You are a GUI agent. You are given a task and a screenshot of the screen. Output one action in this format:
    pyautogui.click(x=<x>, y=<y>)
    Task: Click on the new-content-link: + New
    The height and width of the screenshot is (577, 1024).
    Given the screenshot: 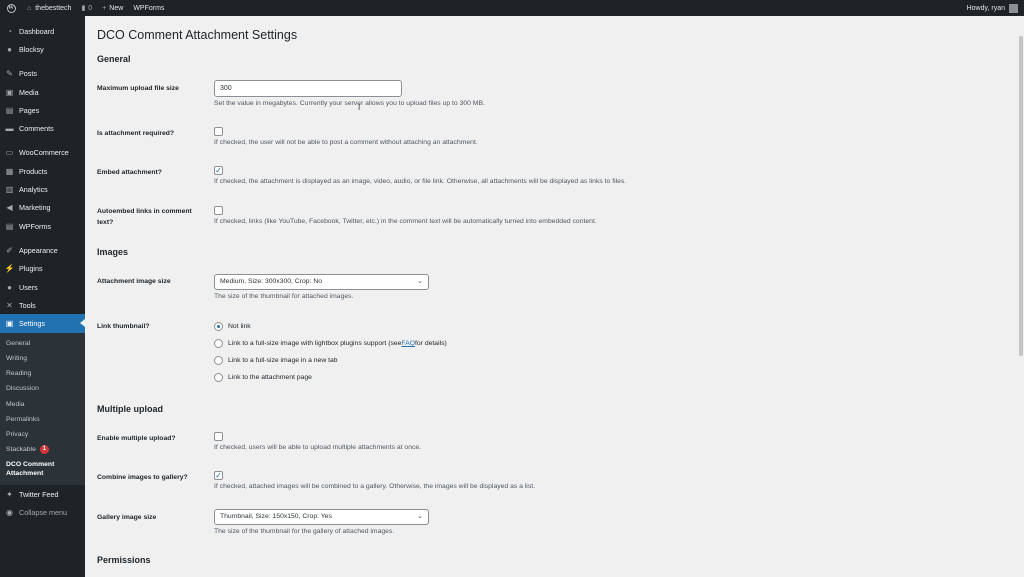 What is the action you would take?
    pyautogui.click(x=112, y=8)
    